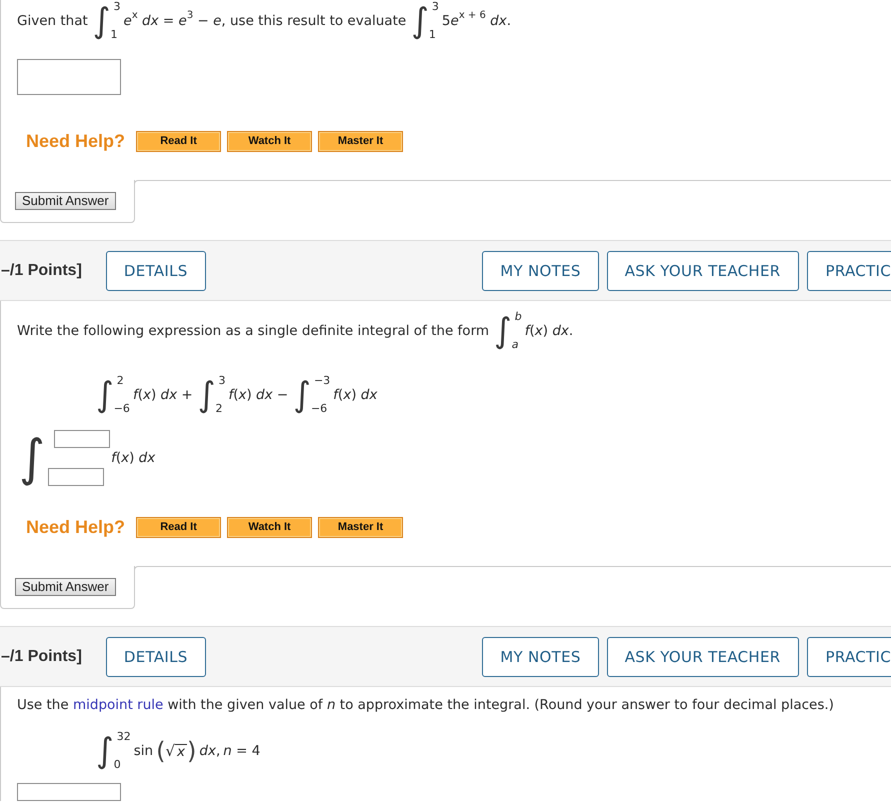 The height and width of the screenshot is (806, 891). What do you see at coordinates (476, 21) in the screenshot?
I see `question-text: 5e$^{x + 6}$ dx.` at bounding box center [476, 21].